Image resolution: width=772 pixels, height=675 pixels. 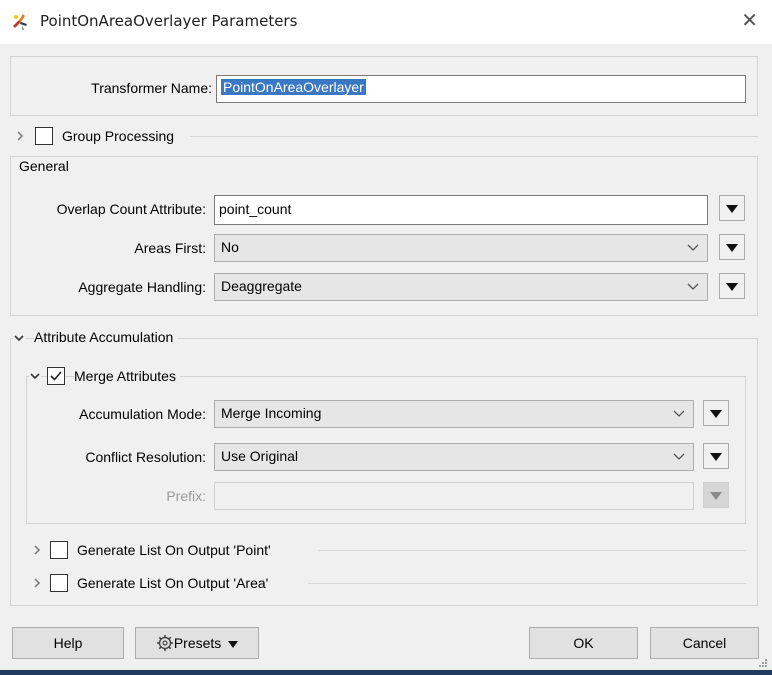 I want to click on generate-list-point-checkbox, so click(x=59, y=550).